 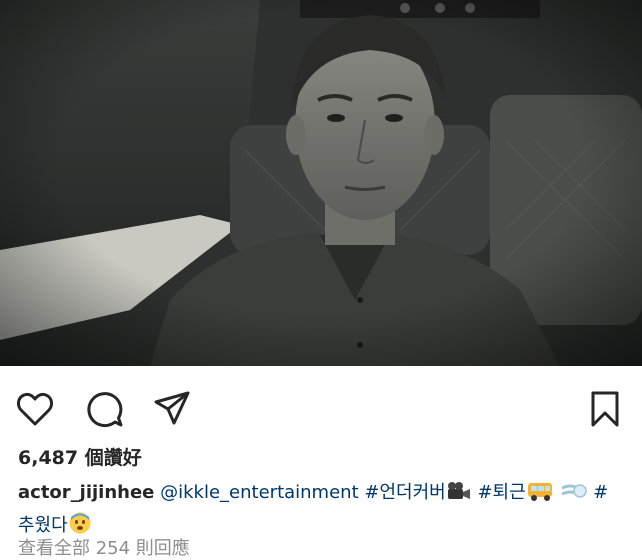 I want to click on share-button, so click(x=172, y=409).